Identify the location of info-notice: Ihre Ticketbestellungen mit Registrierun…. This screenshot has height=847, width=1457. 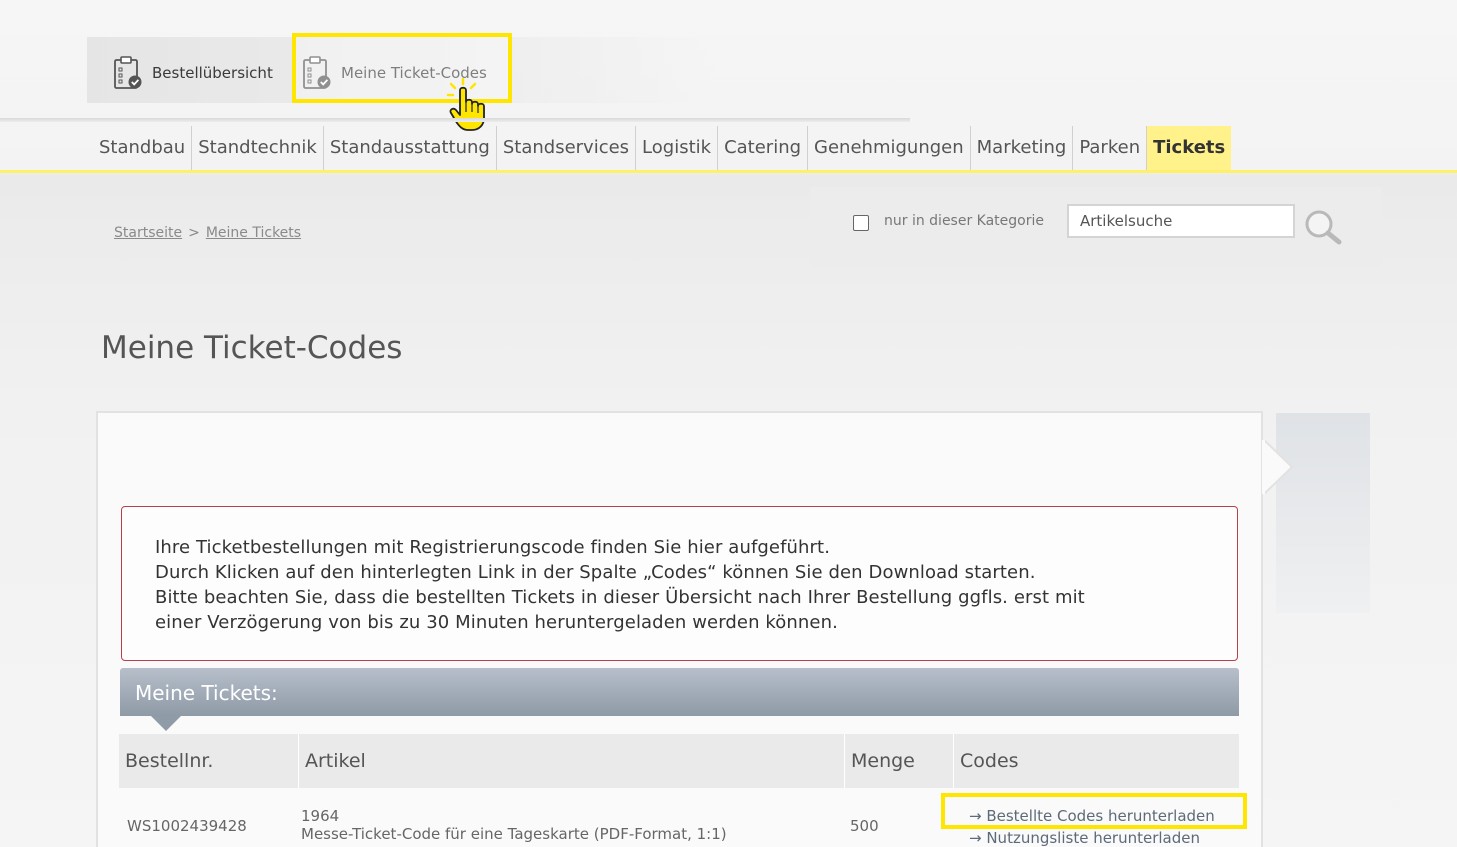
(679, 583).